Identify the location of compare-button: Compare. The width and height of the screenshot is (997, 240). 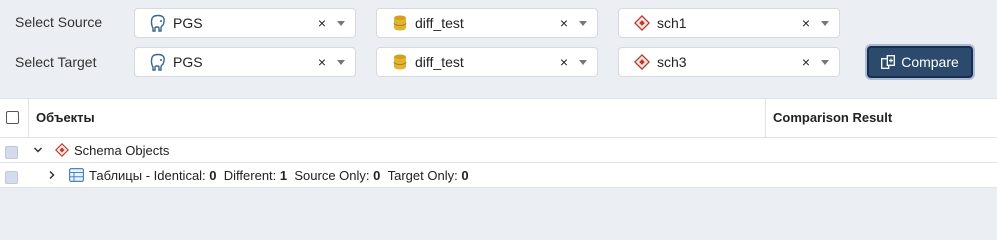
(920, 62).